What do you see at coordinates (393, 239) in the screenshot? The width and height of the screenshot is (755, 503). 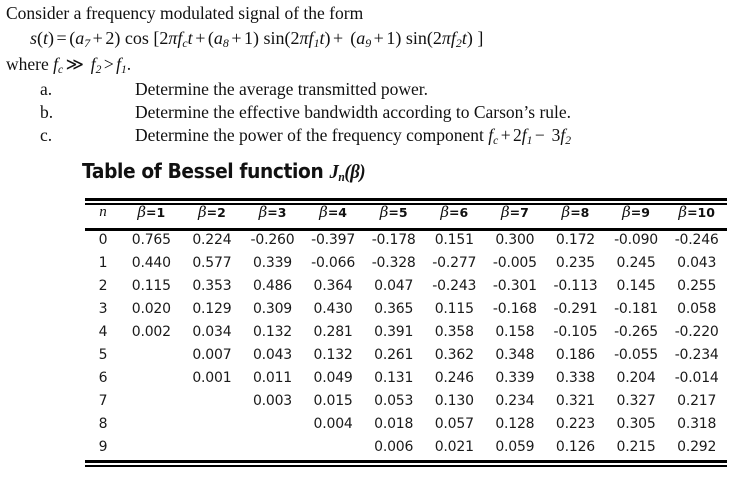 I see `cell-n0-beta5: -0.178` at bounding box center [393, 239].